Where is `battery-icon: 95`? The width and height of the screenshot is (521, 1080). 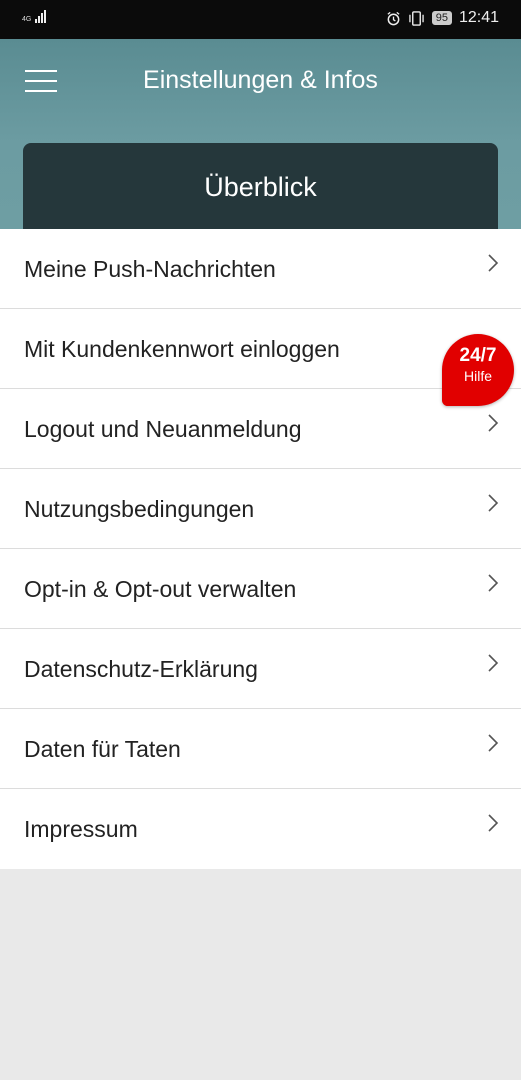 battery-icon: 95 is located at coordinates (441, 18).